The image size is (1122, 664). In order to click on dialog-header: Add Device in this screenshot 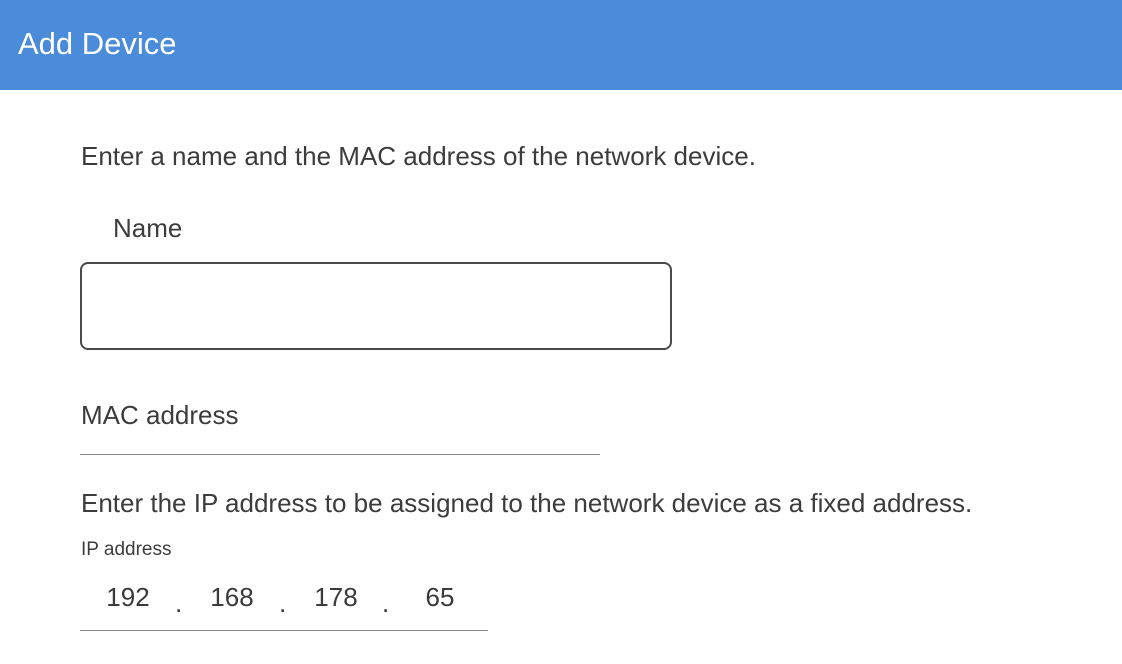, I will do `click(561, 45)`.